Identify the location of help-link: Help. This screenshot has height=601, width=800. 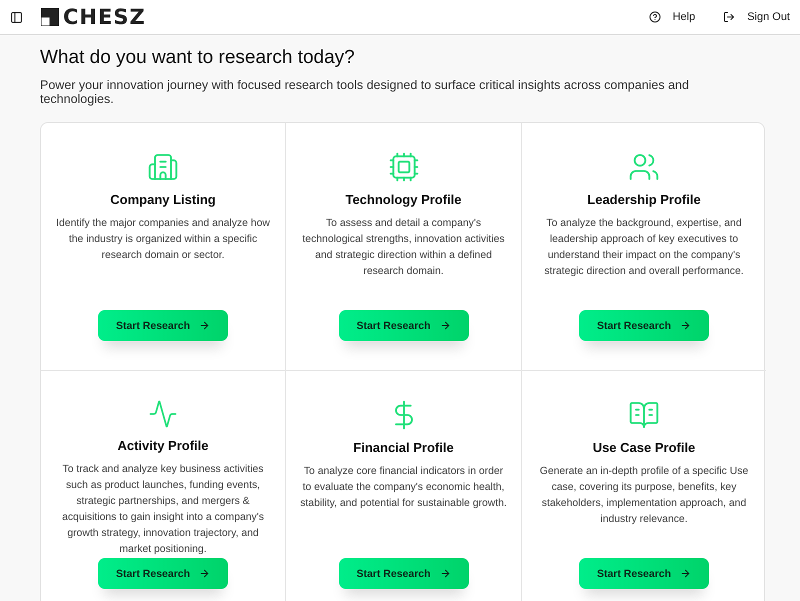
(672, 17).